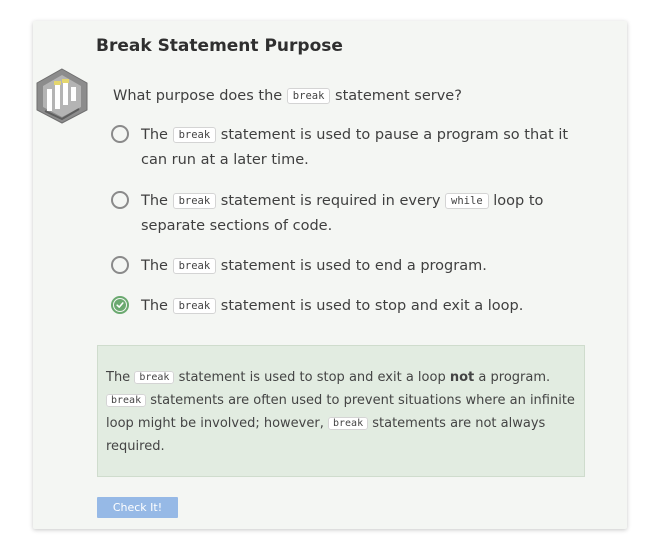 This screenshot has width=661, height=539. I want to click on feedback-segment: loop might be involved; however,, so click(215, 423).